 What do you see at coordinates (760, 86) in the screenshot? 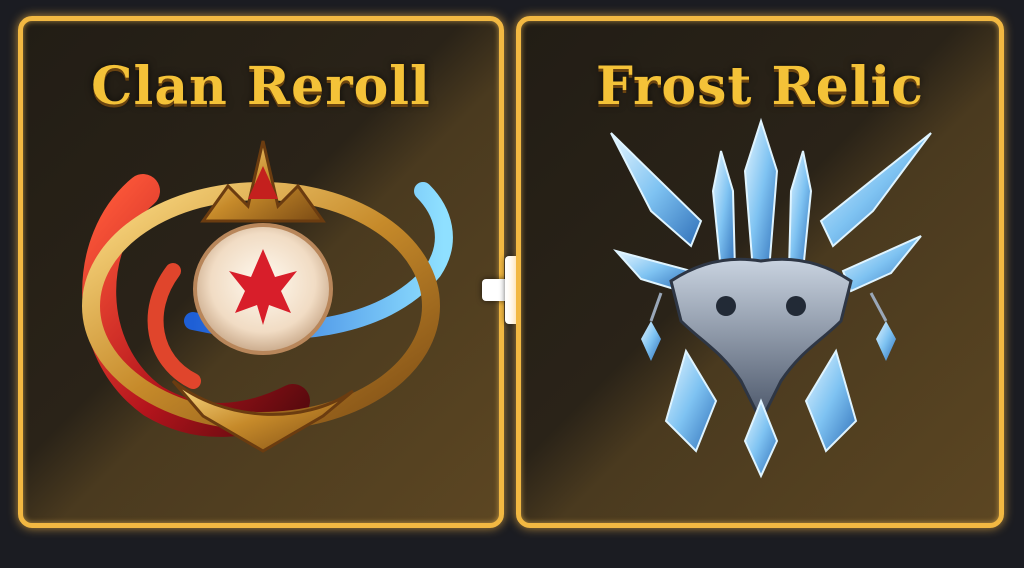
I see `frost-relic-title: Frost Relic` at bounding box center [760, 86].